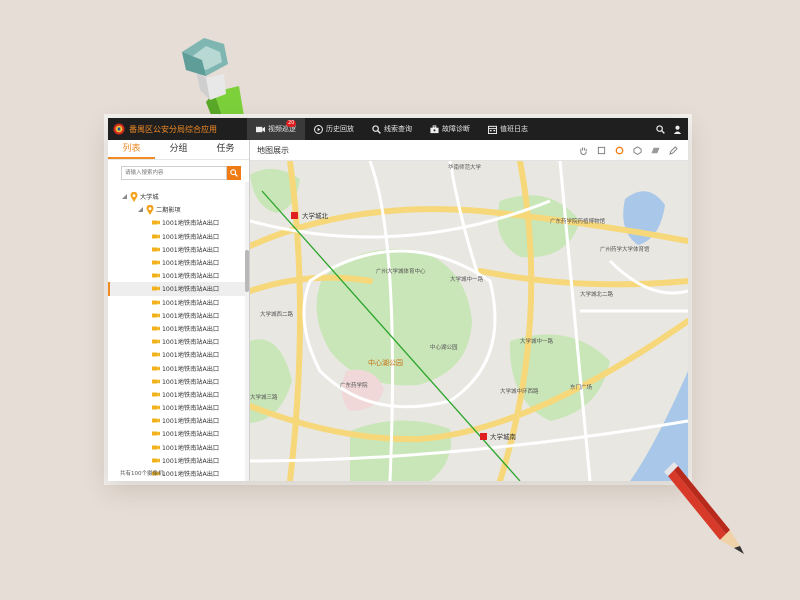 The height and width of the screenshot is (600, 800). Describe the element at coordinates (673, 150) in the screenshot. I see `pencil-draw-icon` at that location.